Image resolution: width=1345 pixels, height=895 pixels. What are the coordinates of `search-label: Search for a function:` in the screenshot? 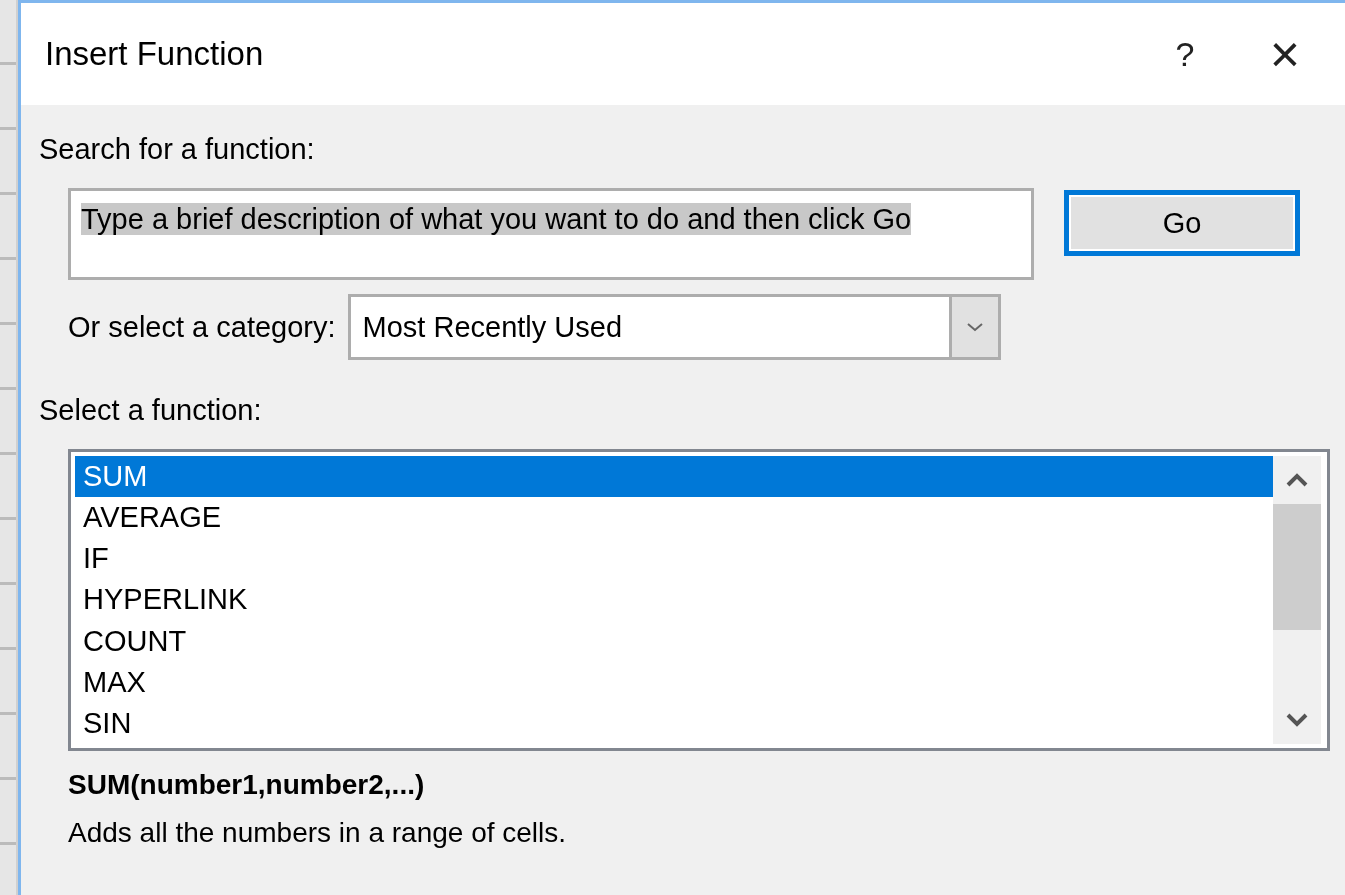 It's located at (177, 149).